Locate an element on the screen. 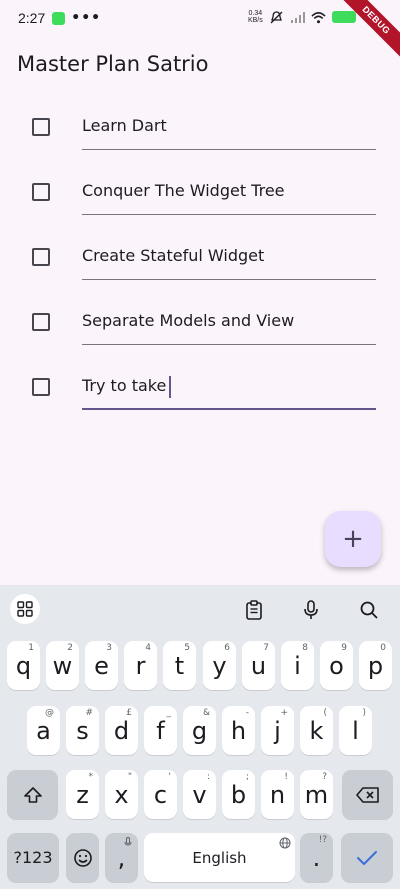  shift-icon is located at coordinates (32, 794).